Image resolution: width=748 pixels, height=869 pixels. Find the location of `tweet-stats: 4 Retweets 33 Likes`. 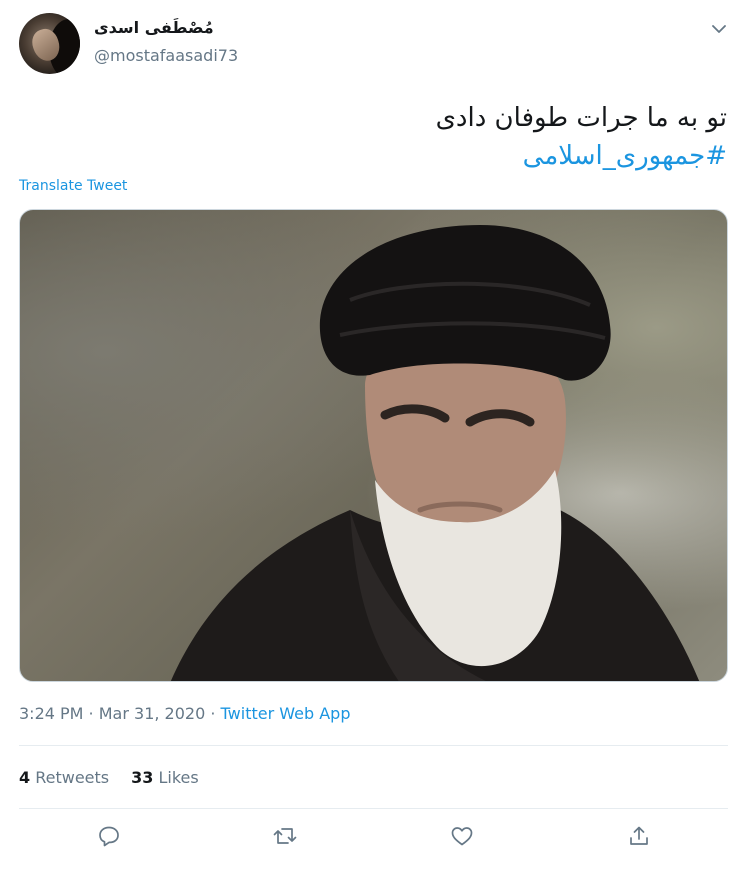

tweet-stats: 4 Retweets 33 Likes is located at coordinates (109, 777).